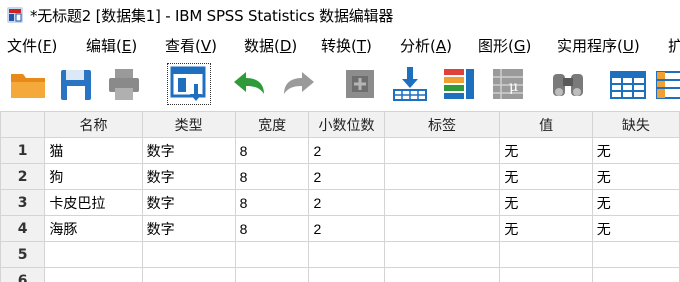  What do you see at coordinates (667, 84) in the screenshot?
I see `insert-variable-icon` at bounding box center [667, 84].